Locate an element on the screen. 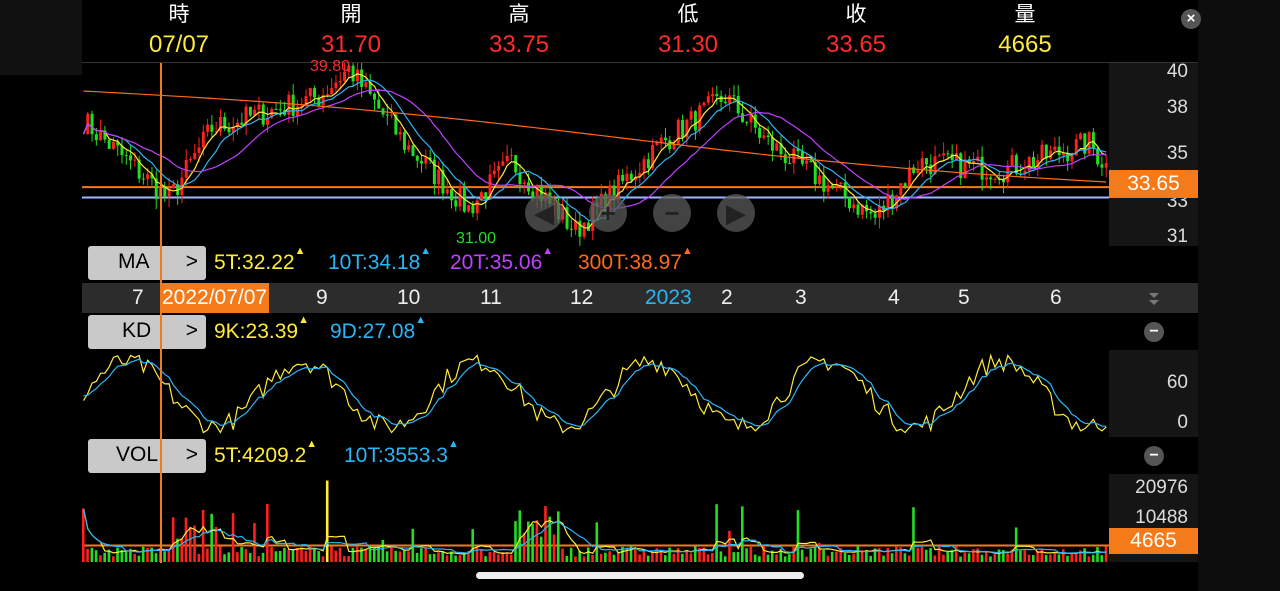 This screenshot has height=591, width=1280. zoom-in-icon: + is located at coordinates (608, 213).